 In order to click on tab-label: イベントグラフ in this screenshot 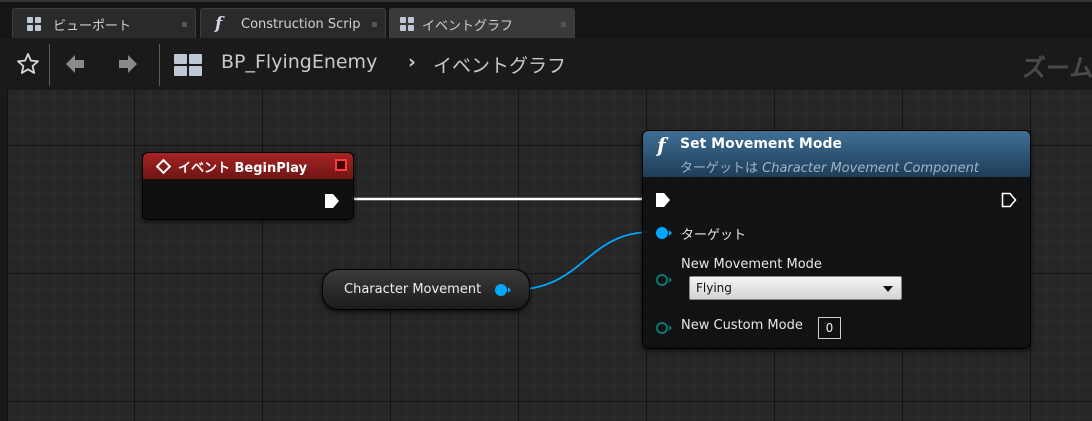, I will do `click(468, 26)`.